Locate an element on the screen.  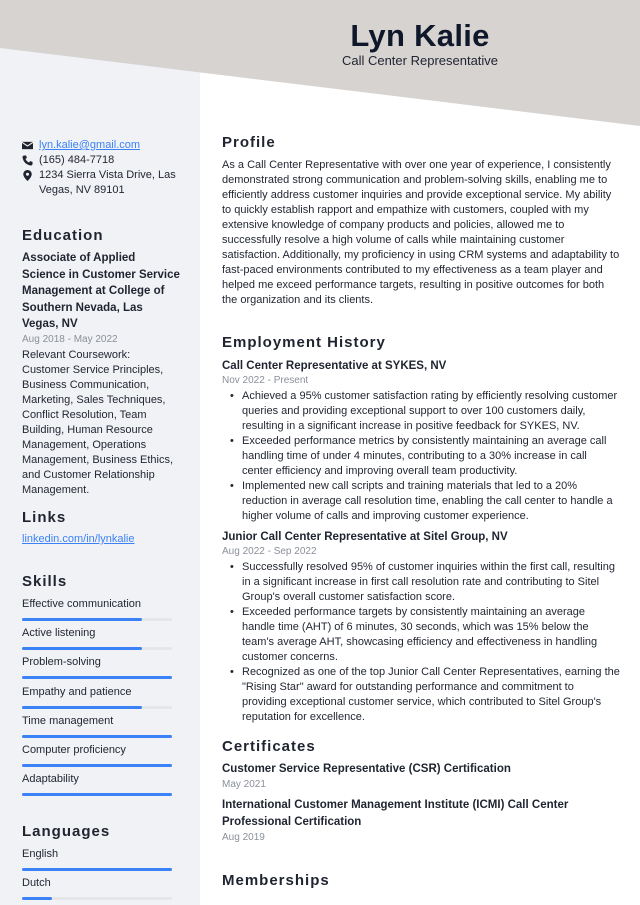
skills-heading: Skills is located at coordinates (45, 581).